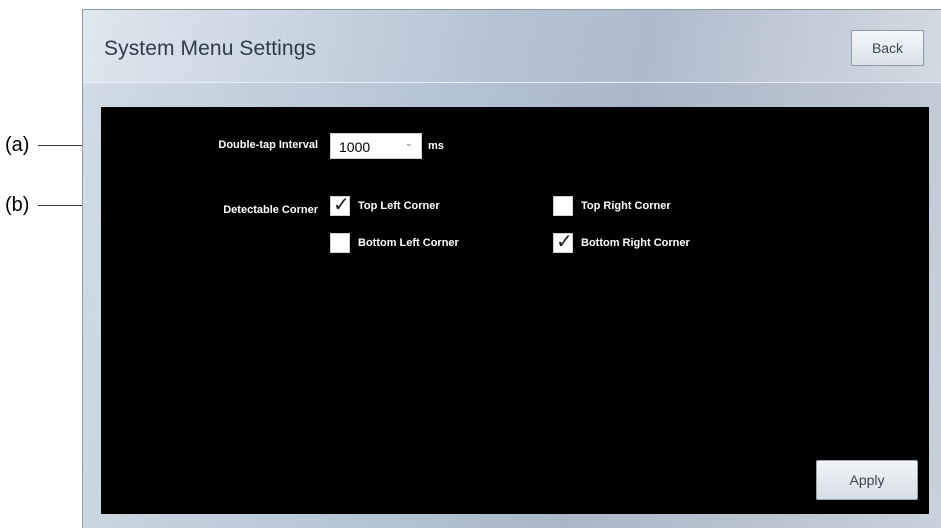 Image resolution: width=941 pixels, height=528 pixels. Describe the element at coordinates (376, 146) in the screenshot. I see `double-tap-interval-select: 1000 ⌄` at that location.